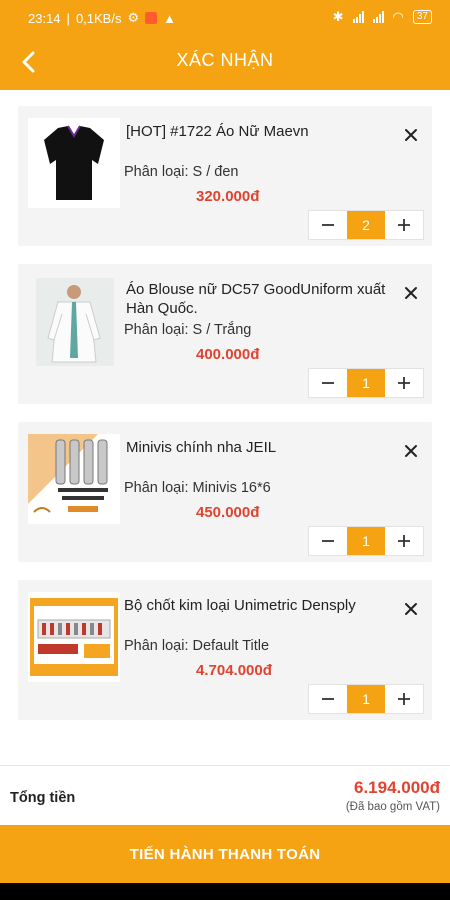  What do you see at coordinates (422, 17) in the screenshot?
I see `battery-icon: 37` at bounding box center [422, 17].